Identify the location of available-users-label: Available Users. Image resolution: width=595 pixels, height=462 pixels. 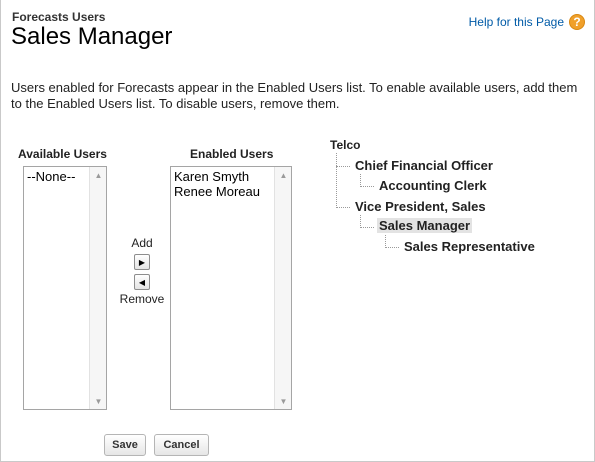
(62, 154).